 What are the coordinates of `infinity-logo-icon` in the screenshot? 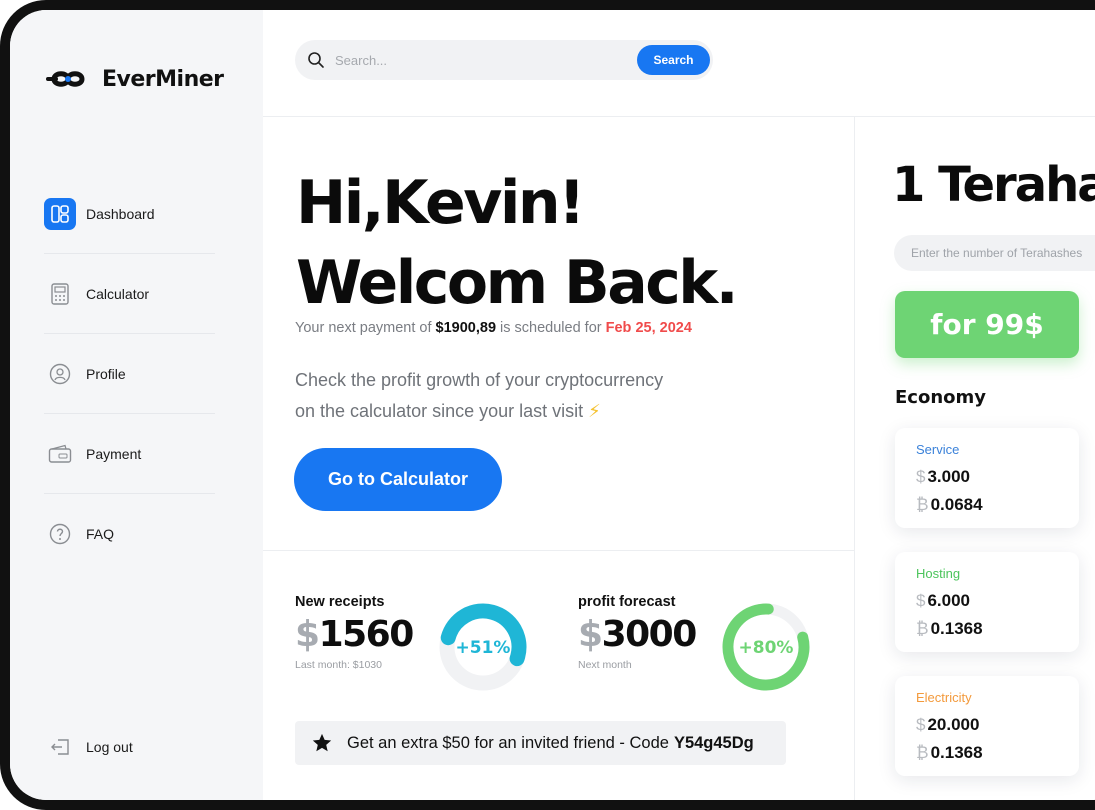 It's located at (65, 79).